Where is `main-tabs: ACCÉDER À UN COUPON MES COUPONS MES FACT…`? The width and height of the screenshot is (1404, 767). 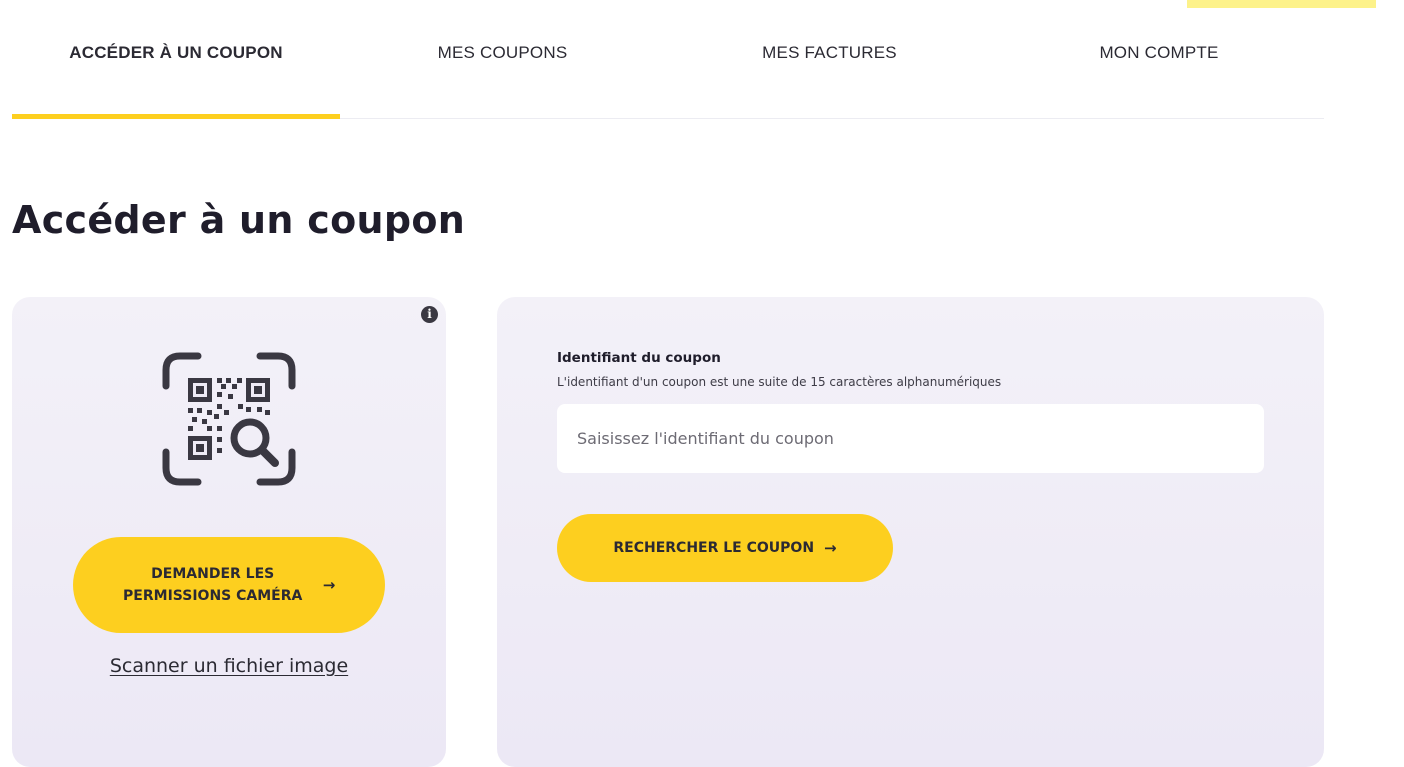 main-tabs: ACCÉDER À UN COUPON MES COUPONS MES FACT… is located at coordinates (668, 59).